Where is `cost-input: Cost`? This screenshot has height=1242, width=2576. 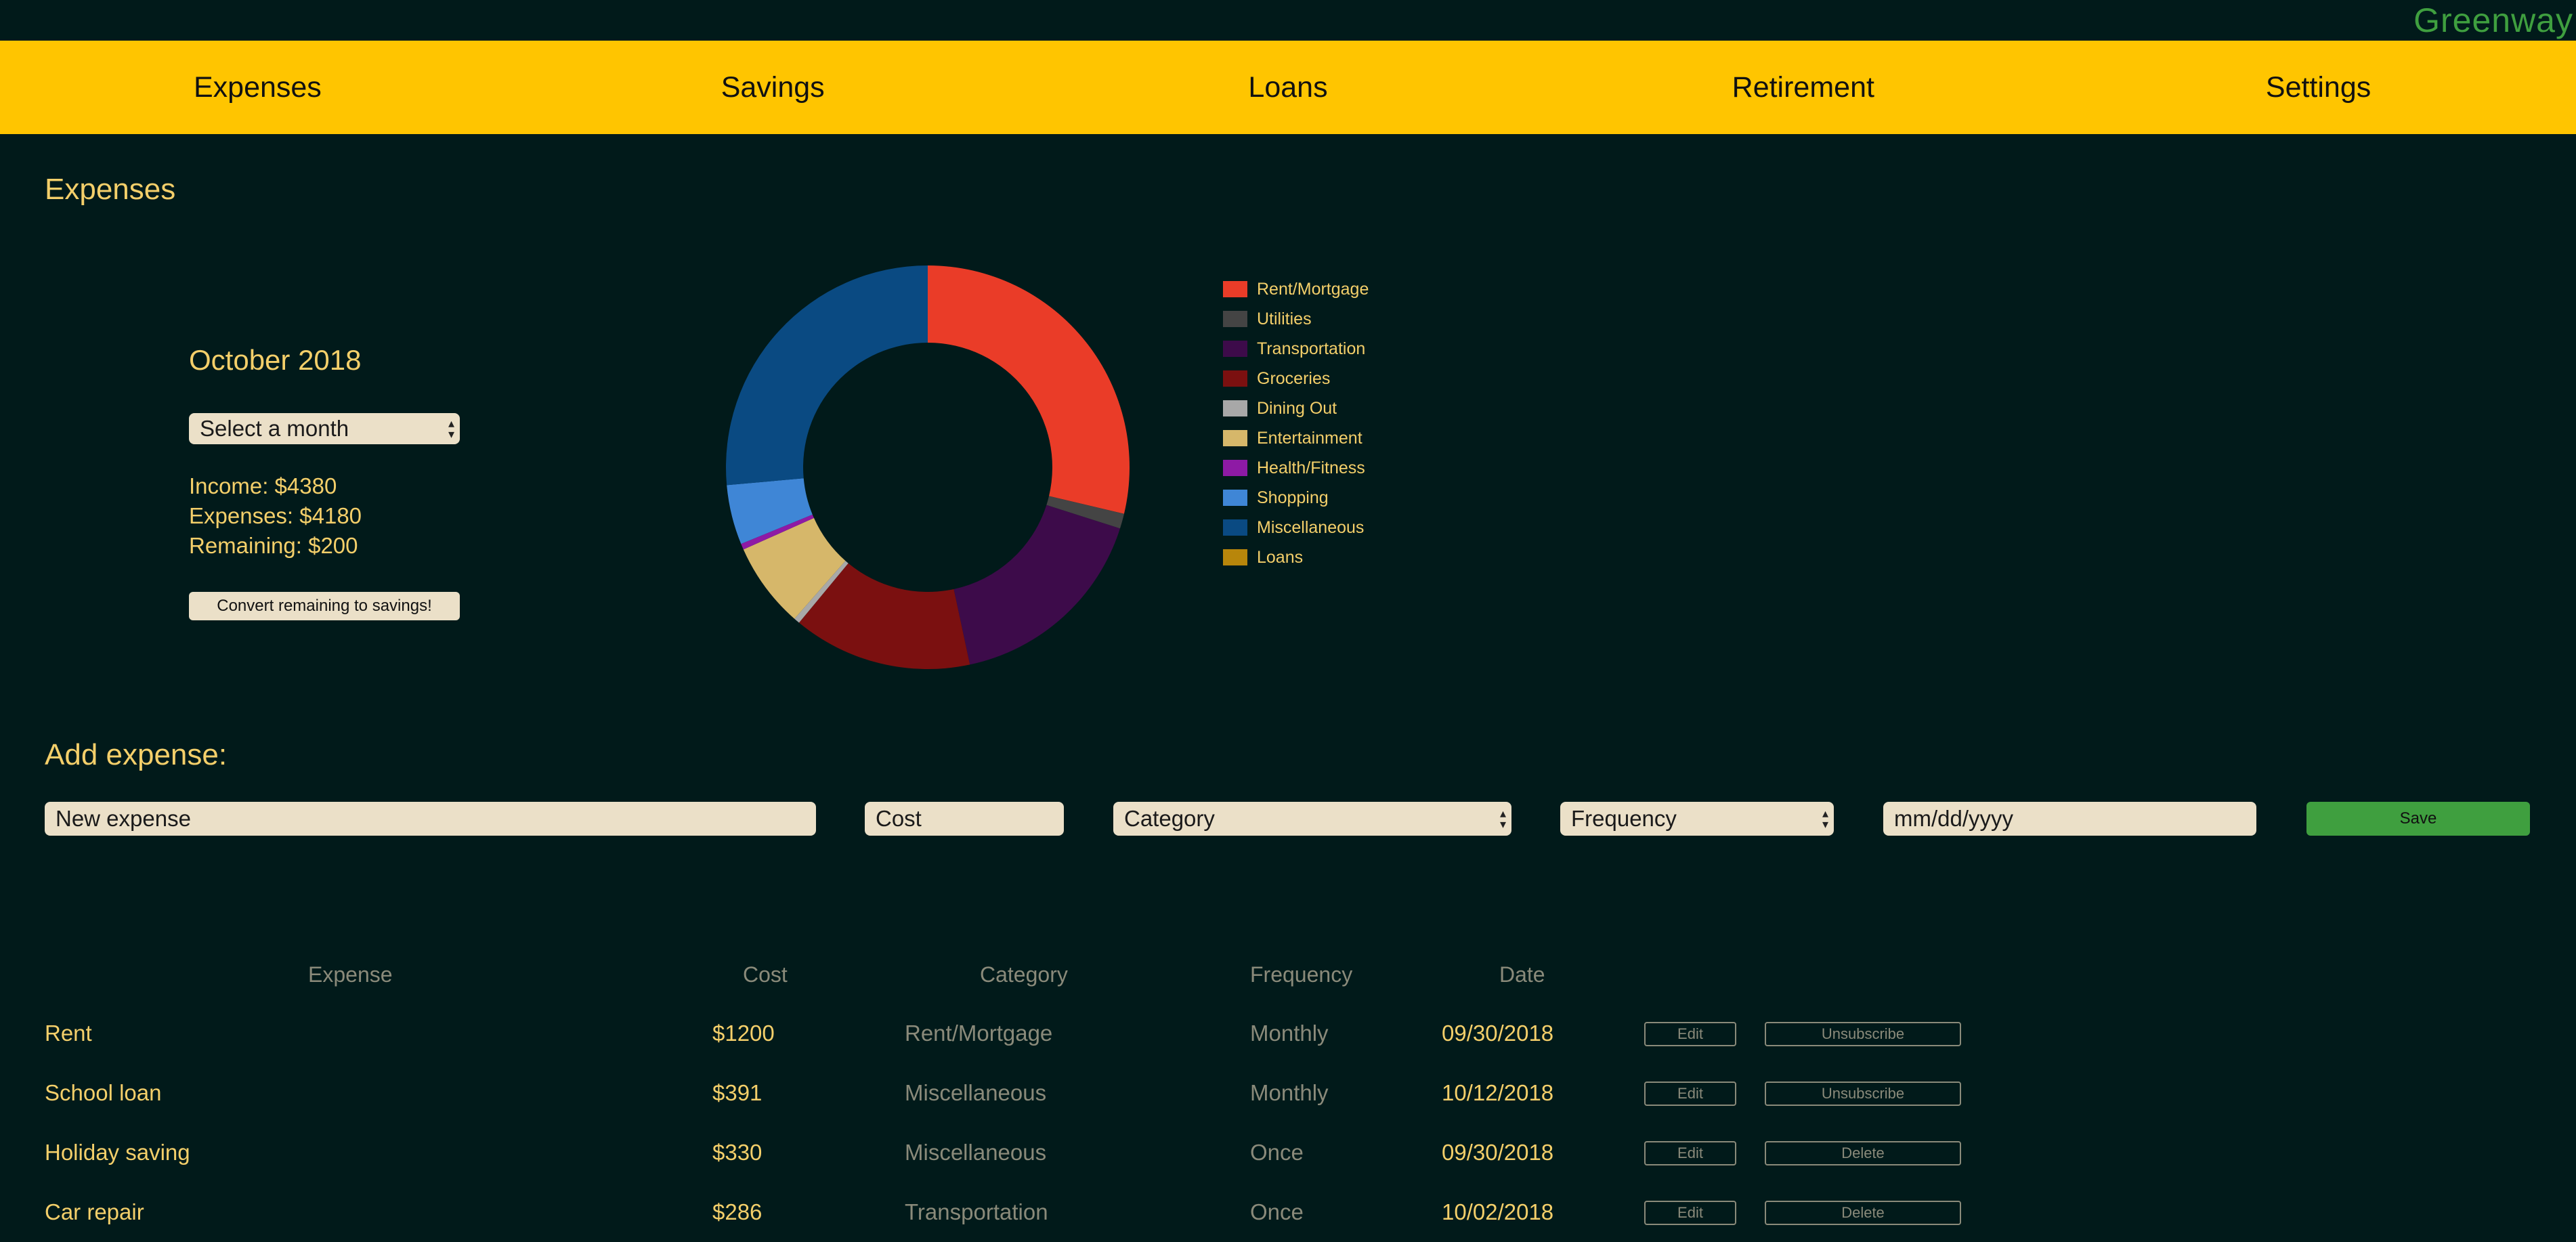
cost-input: Cost is located at coordinates (964, 819).